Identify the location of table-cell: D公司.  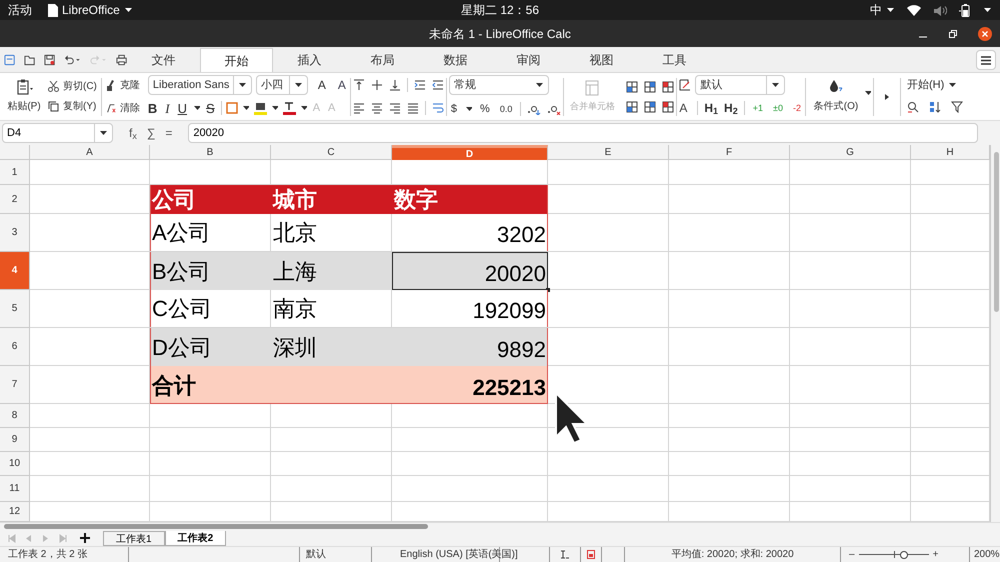
(210, 347).